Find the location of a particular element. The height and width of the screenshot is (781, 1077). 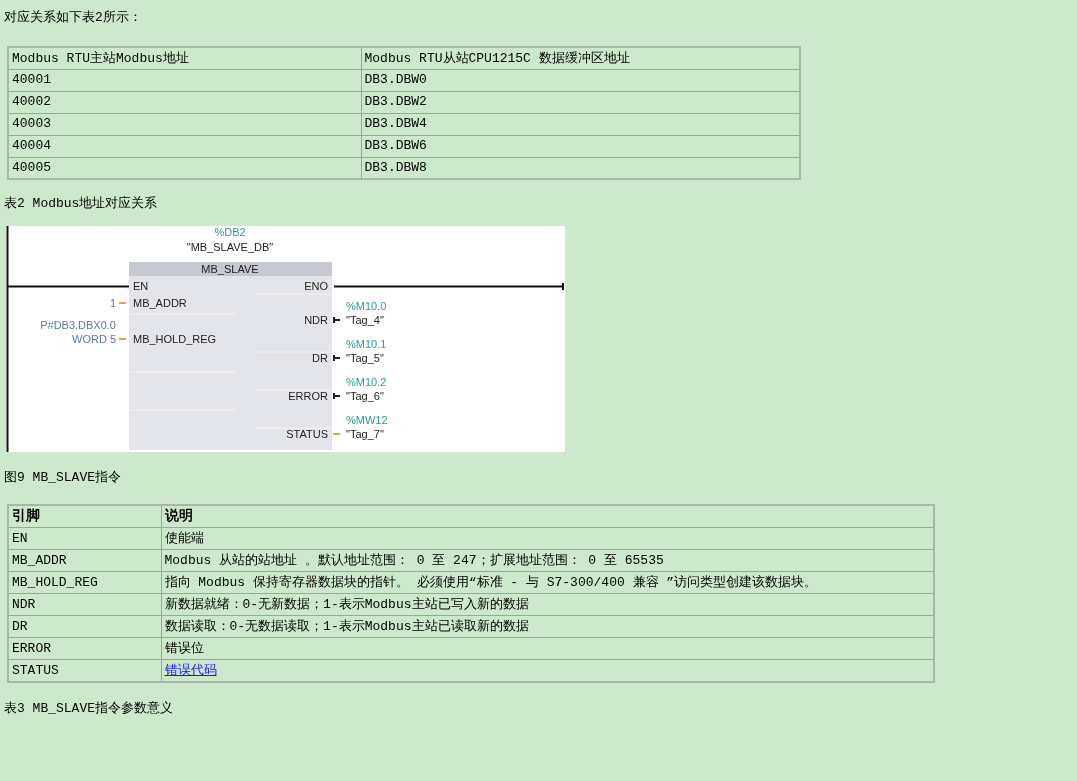

tag-name: "Tag_6" is located at coordinates (365, 396).